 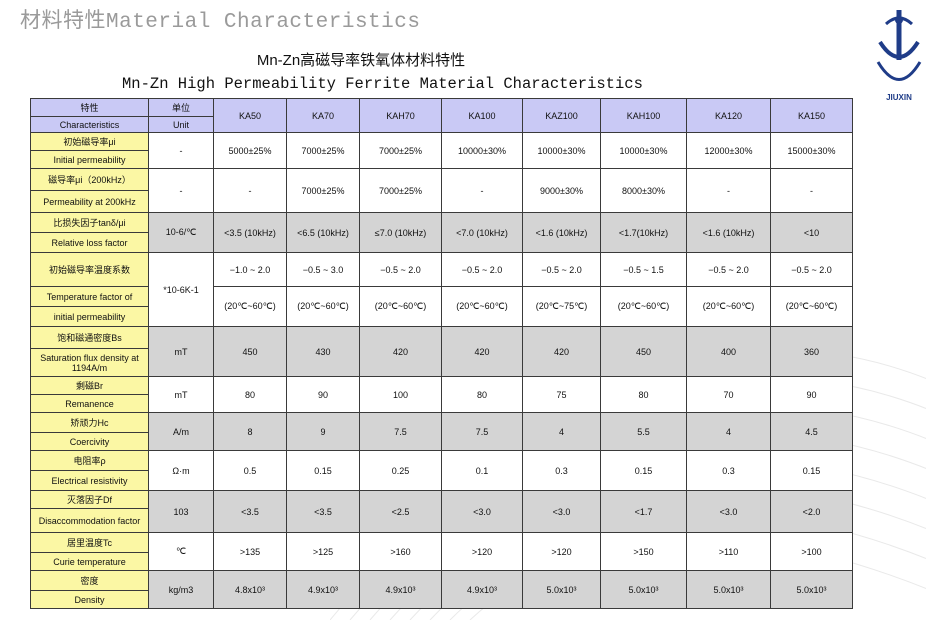 What do you see at coordinates (400, 551) in the screenshot?
I see `value-cell: >160` at bounding box center [400, 551].